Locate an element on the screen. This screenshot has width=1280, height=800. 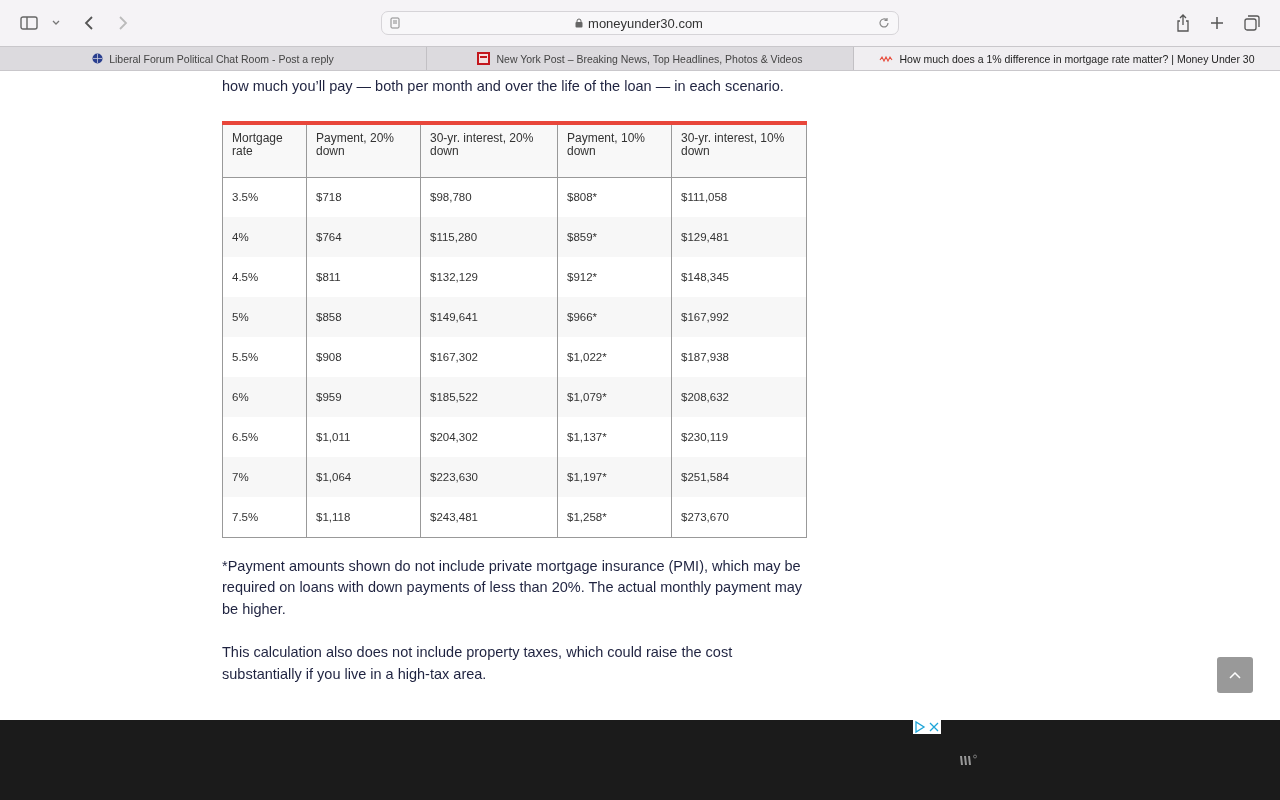
table-cell: $243,481 is located at coordinates (489, 517).